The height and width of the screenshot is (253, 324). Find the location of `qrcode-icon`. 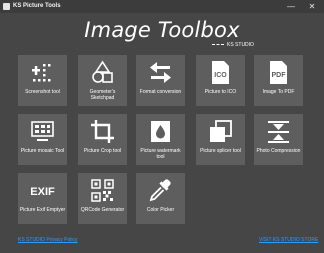

qrcode-icon is located at coordinates (102, 190).